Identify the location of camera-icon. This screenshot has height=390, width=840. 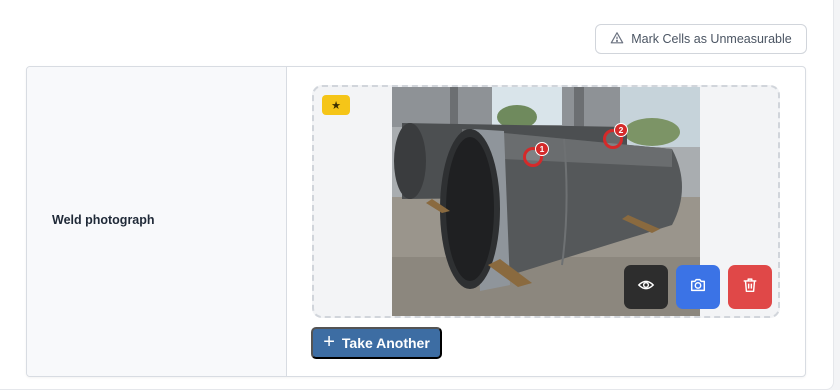
(698, 287).